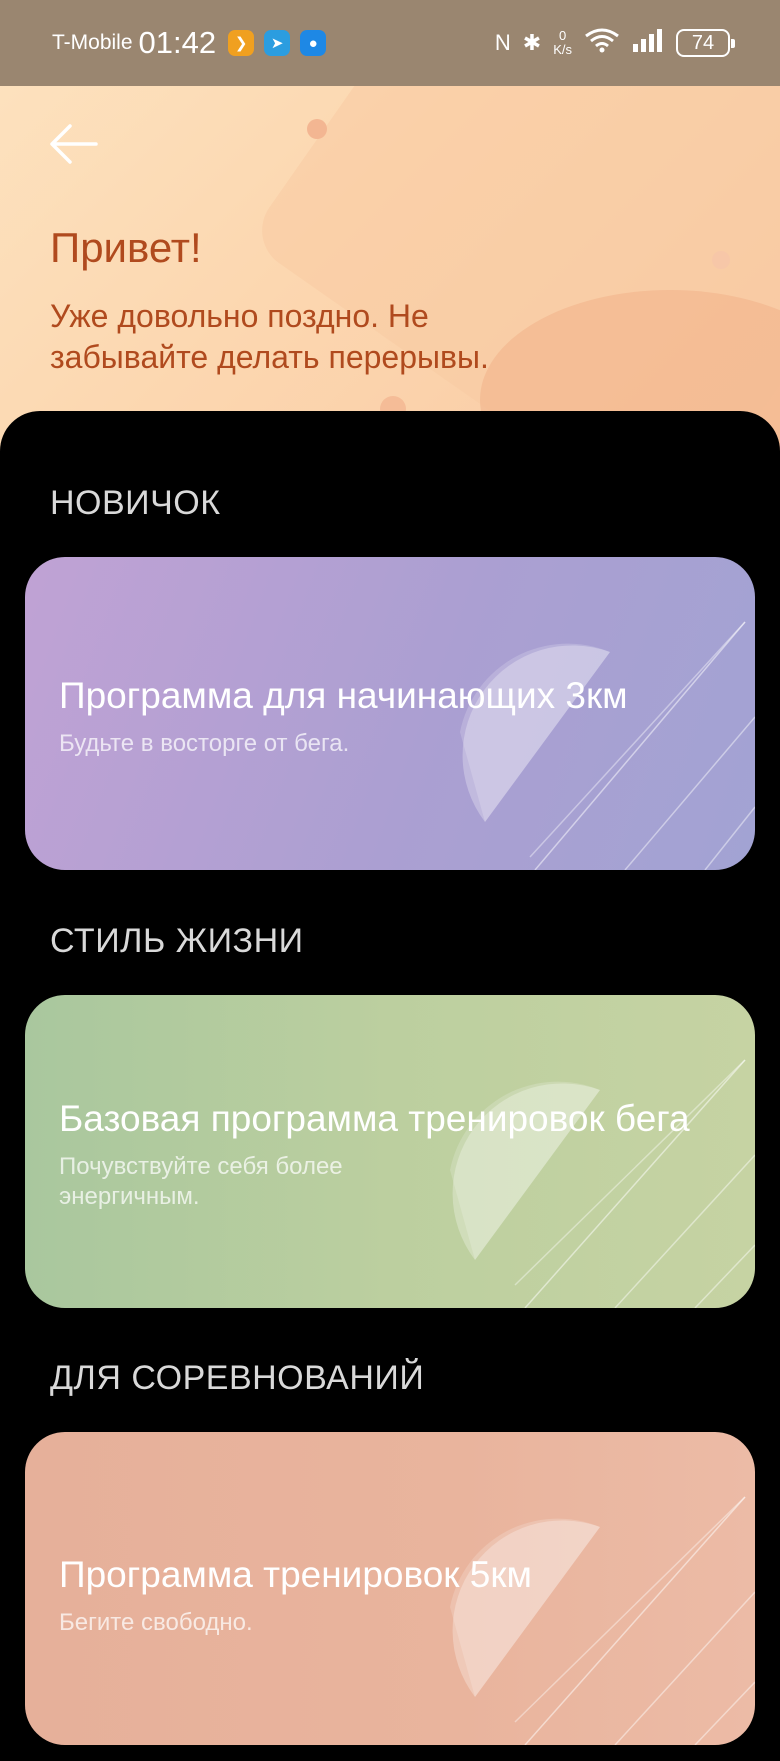 The image size is (780, 1761). I want to click on network-speed-value: 0, so click(562, 35).